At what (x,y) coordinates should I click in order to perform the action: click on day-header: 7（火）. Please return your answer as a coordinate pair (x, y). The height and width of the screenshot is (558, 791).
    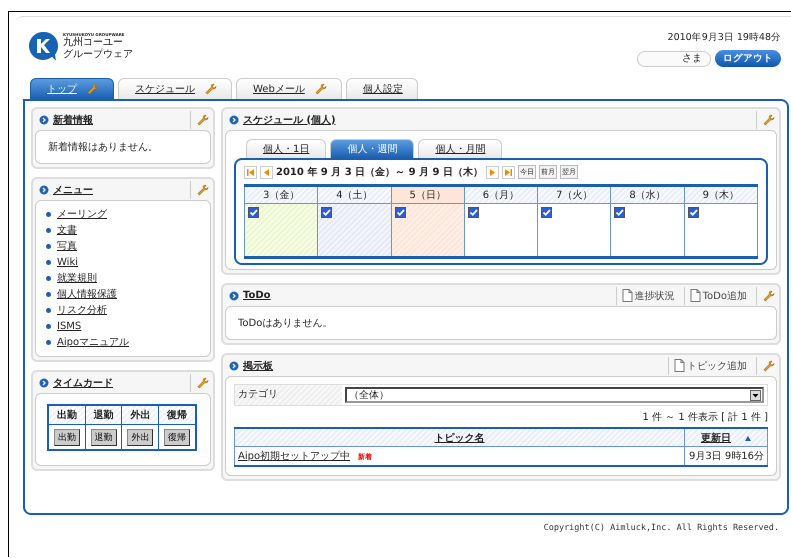
    Looking at the image, I should click on (574, 195).